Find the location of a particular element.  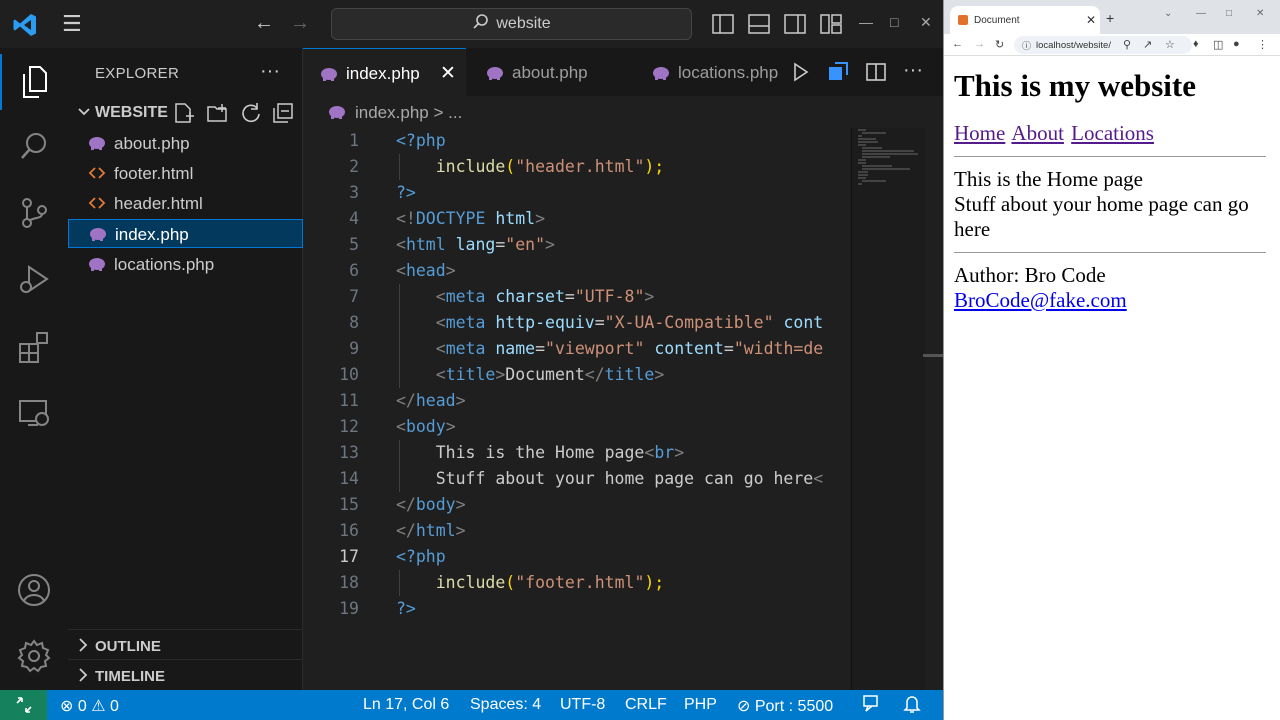

code-line: 1 <?php is located at coordinates (397, 140).